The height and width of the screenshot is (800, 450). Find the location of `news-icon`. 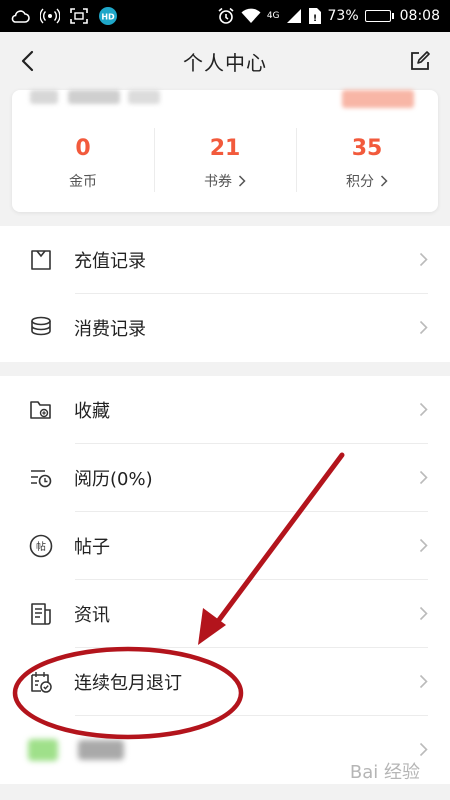

news-icon is located at coordinates (41, 614).